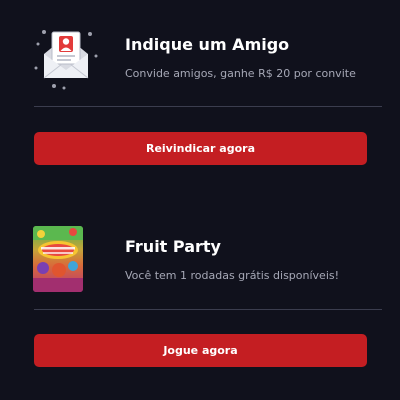 The height and width of the screenshot is (400, 400). I want to click on game-title: Fruit Party, so click(173, 246).